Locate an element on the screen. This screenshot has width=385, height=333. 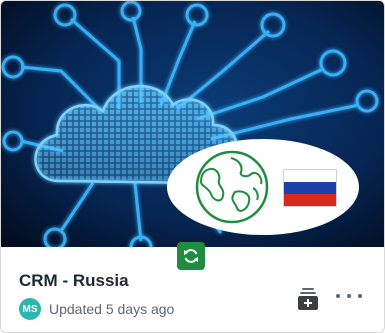
avatar: MS is located at coordinates (30, 309).